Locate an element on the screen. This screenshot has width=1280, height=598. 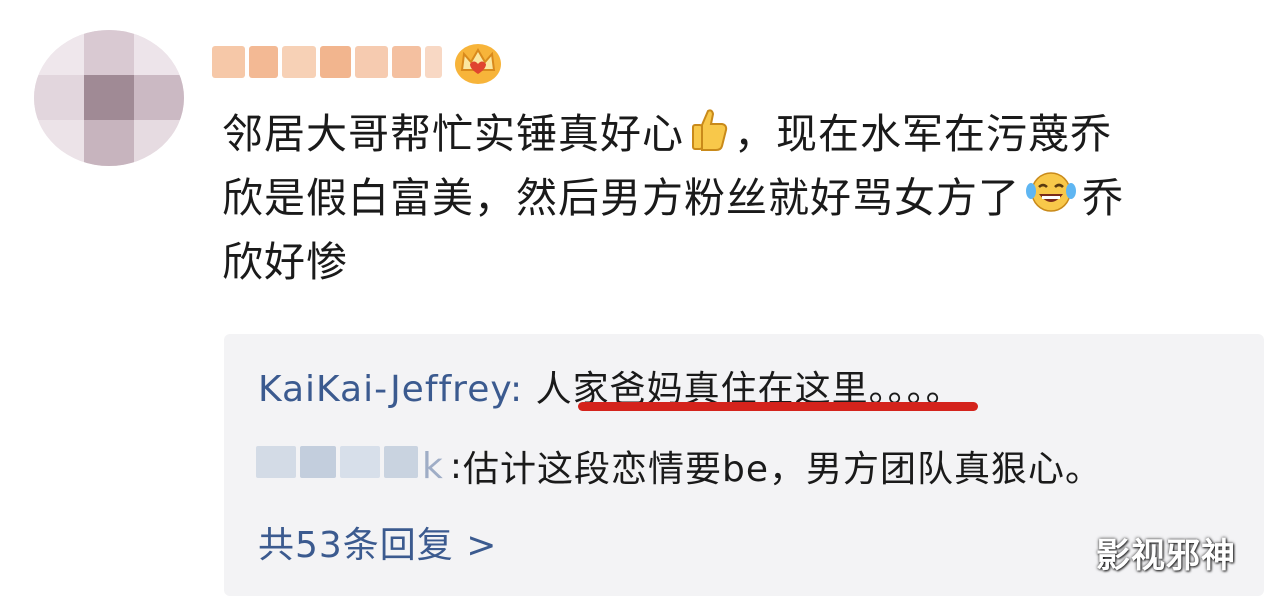
username-blurred is located at coordinates (327, 62).